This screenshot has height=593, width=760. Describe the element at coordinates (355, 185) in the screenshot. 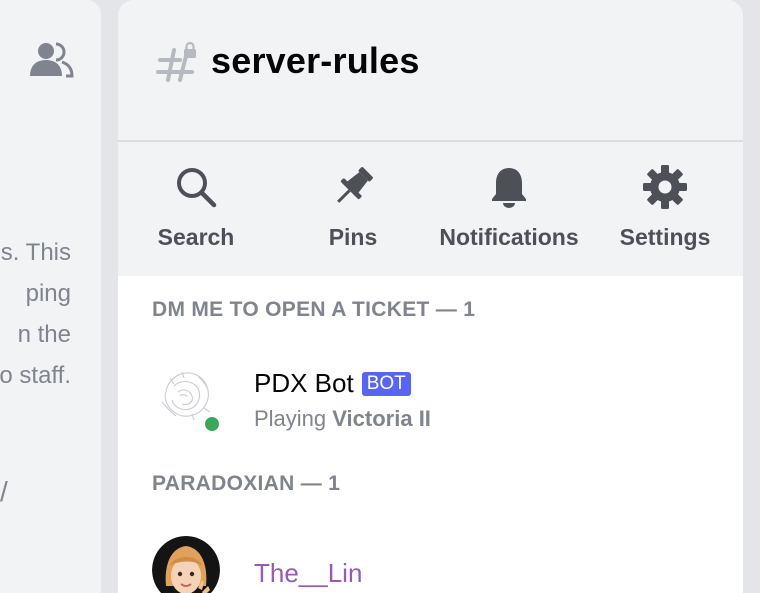

I see `pin-icon` at that location.